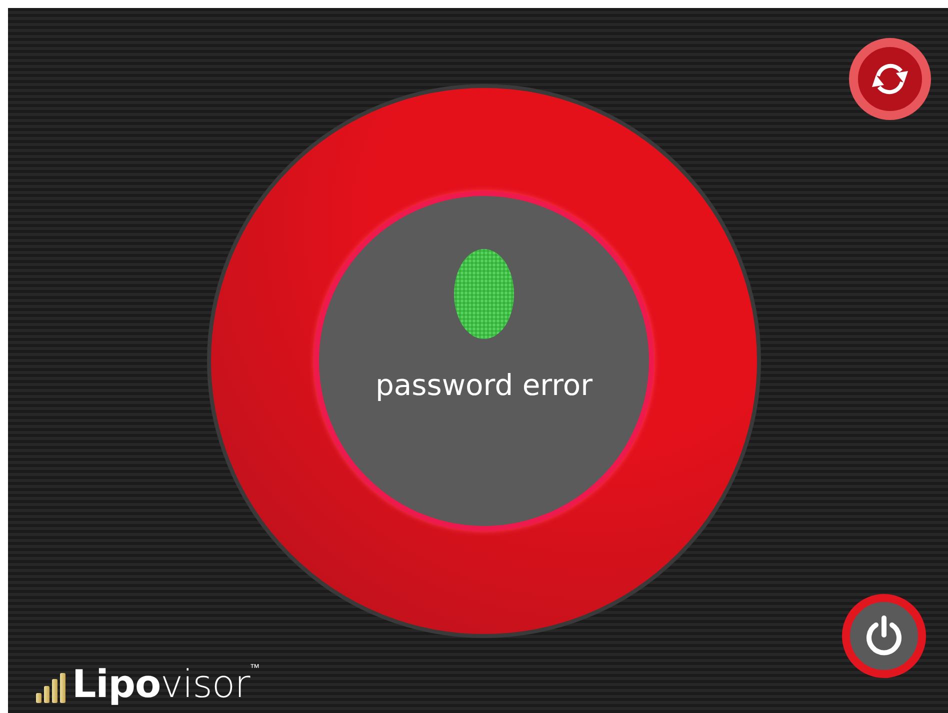 The width and height of the screenshot is (948, 713). Describe the element at coordinates (484, 385) in the screenshot. I see `status-message: password error` at that location.